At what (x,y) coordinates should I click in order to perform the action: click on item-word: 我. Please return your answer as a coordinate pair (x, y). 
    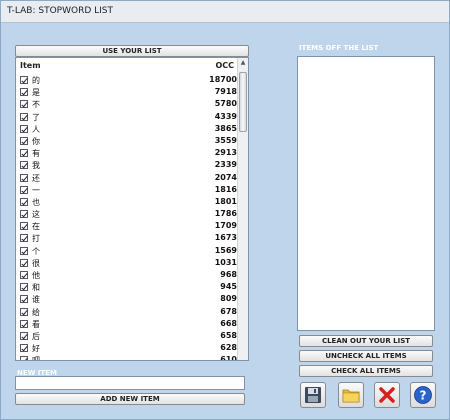
    Looking at the image, I should click on (36, 166).